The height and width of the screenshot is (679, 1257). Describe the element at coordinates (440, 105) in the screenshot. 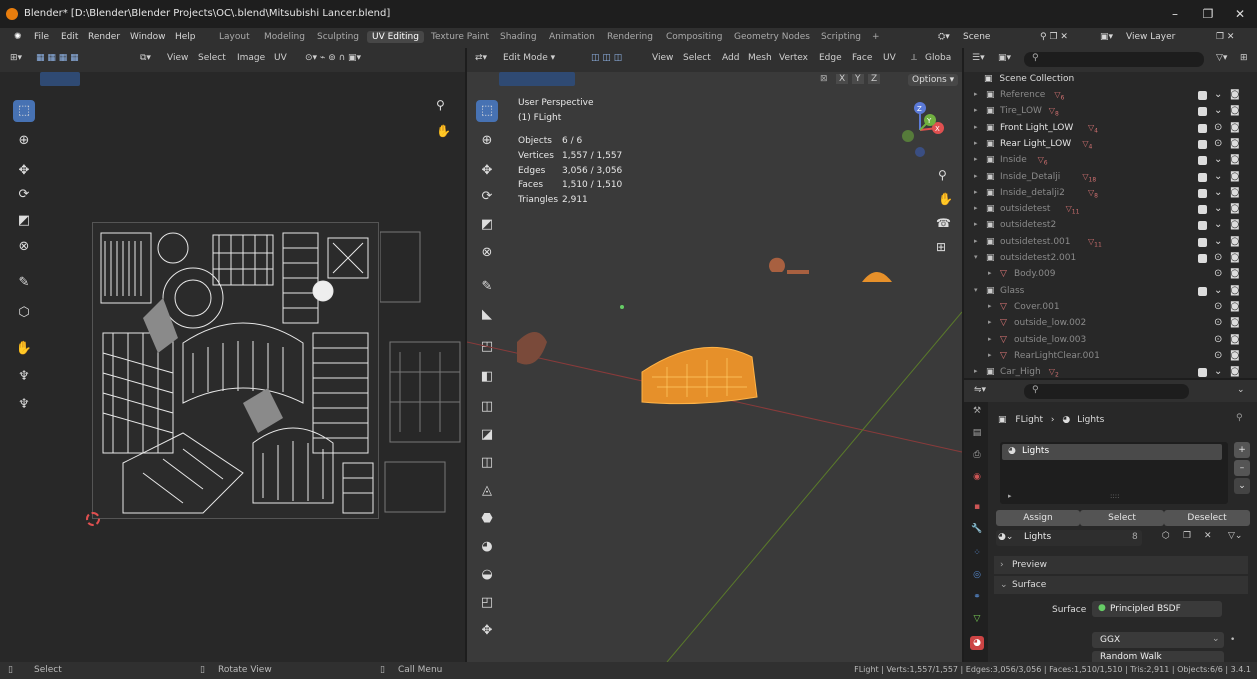

I see `uv-zoom-icon: ⚲` at that location.